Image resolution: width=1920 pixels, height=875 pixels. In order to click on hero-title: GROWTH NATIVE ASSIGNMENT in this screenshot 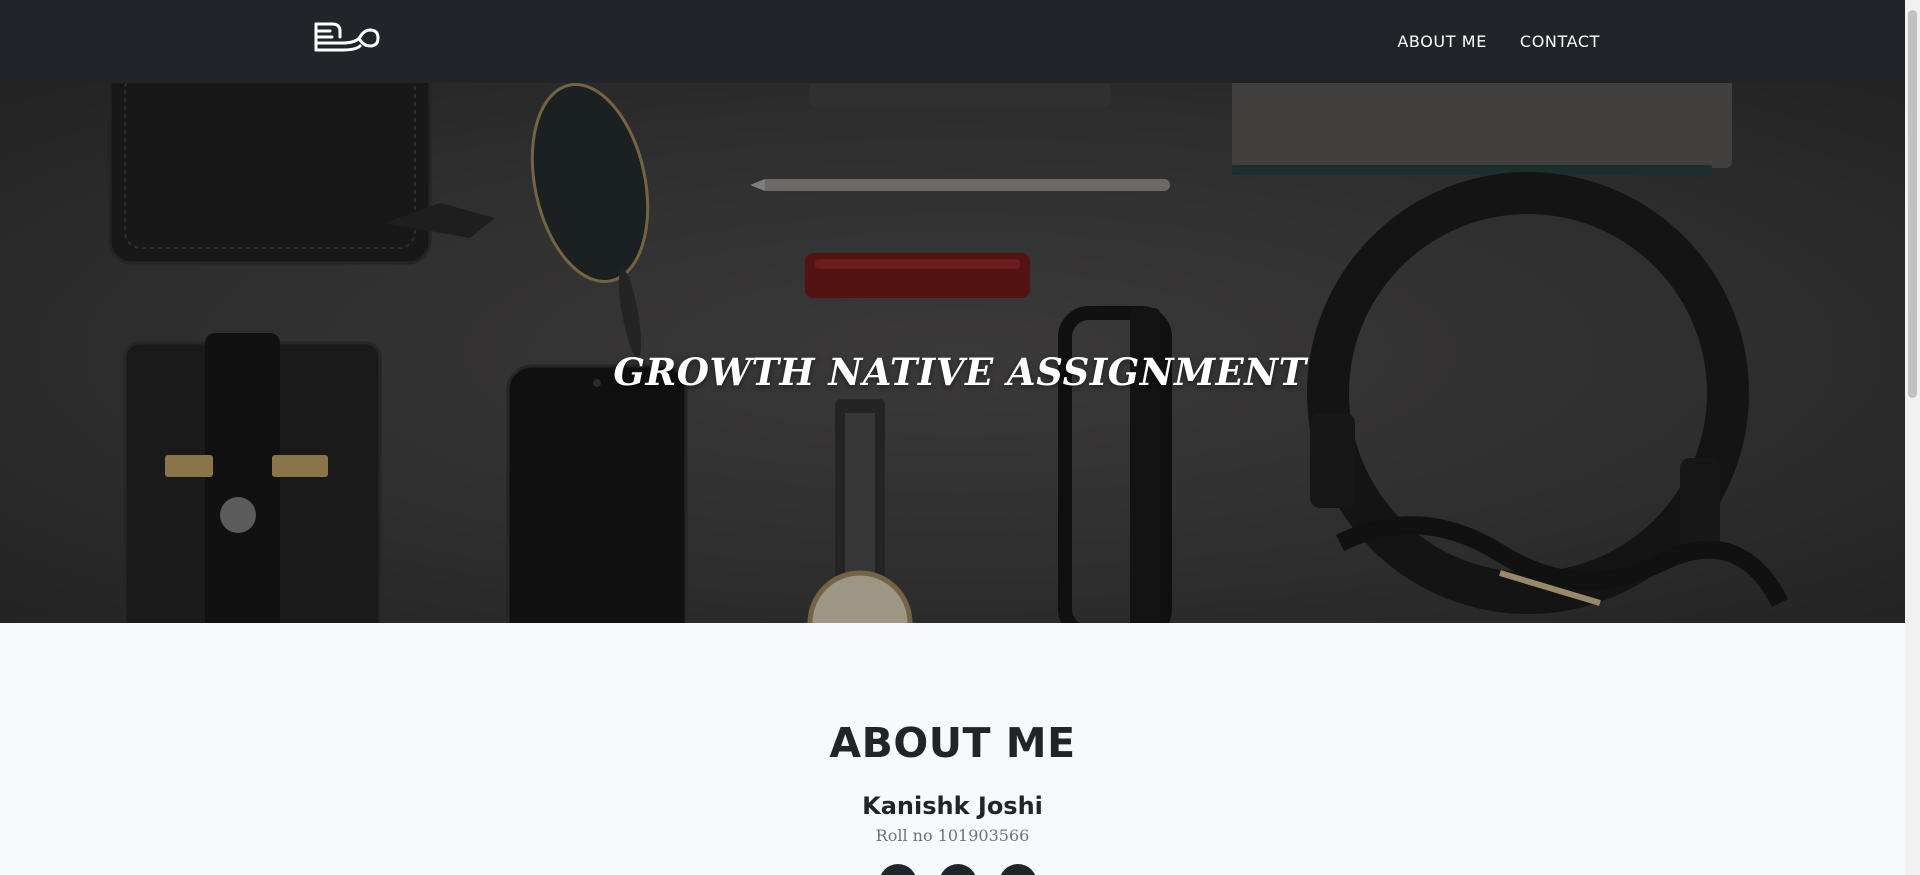, I will do `click(960, 372)`.